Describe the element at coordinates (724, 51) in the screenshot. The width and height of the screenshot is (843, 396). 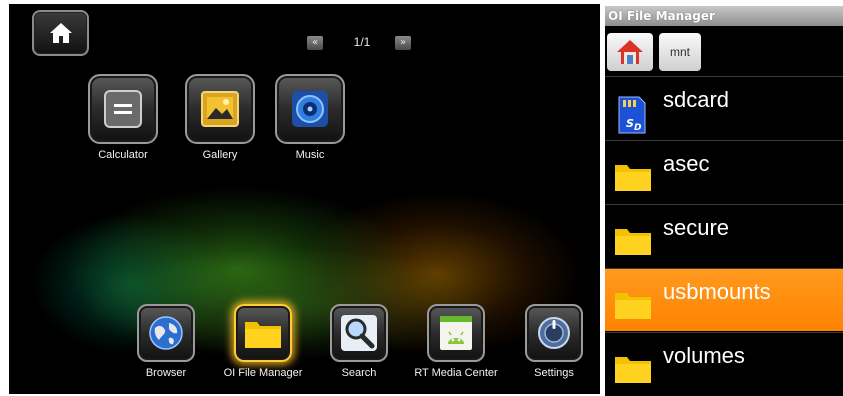
I see `breadcrumb: mnt` at that location.